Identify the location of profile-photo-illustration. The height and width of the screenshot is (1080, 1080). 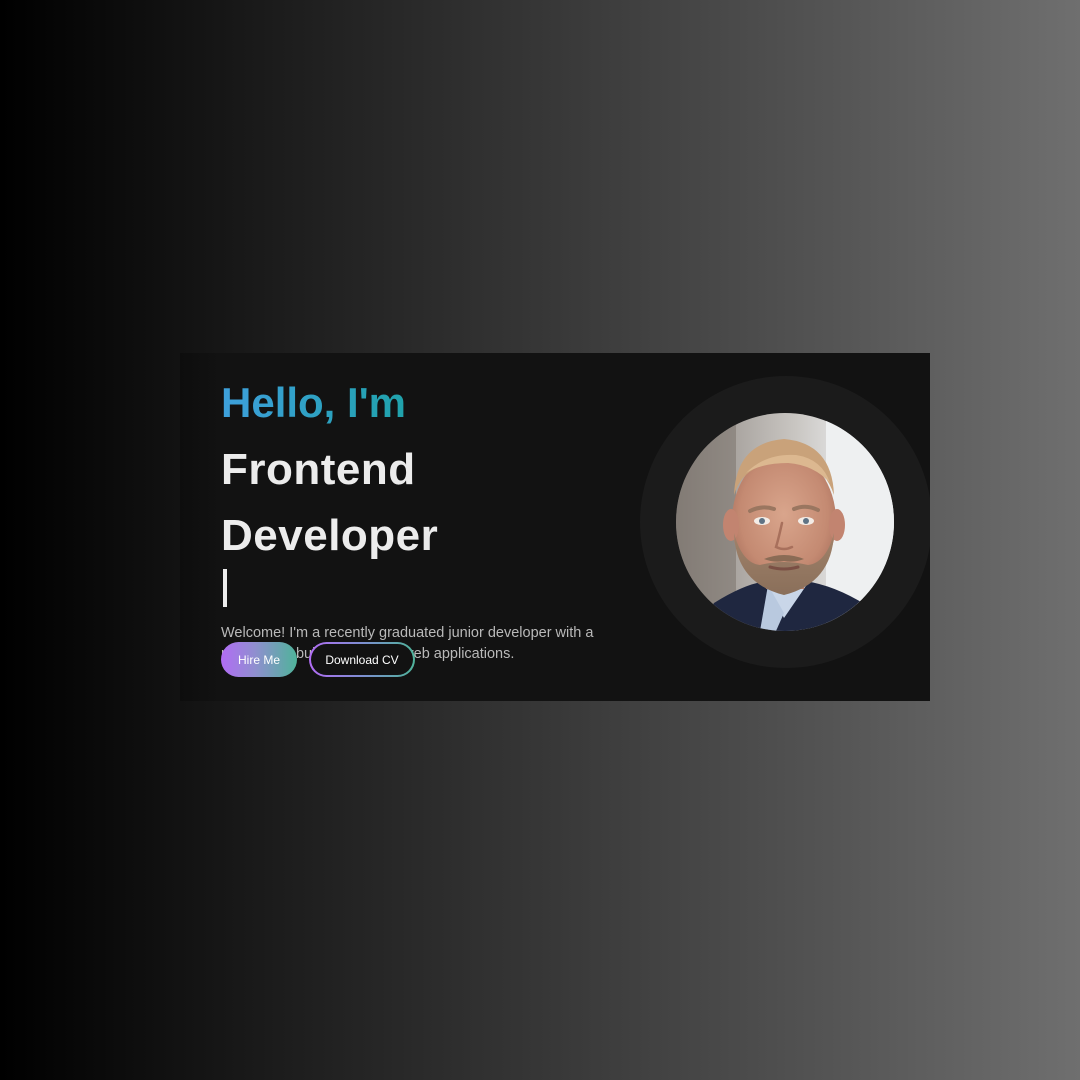
(785, 522).